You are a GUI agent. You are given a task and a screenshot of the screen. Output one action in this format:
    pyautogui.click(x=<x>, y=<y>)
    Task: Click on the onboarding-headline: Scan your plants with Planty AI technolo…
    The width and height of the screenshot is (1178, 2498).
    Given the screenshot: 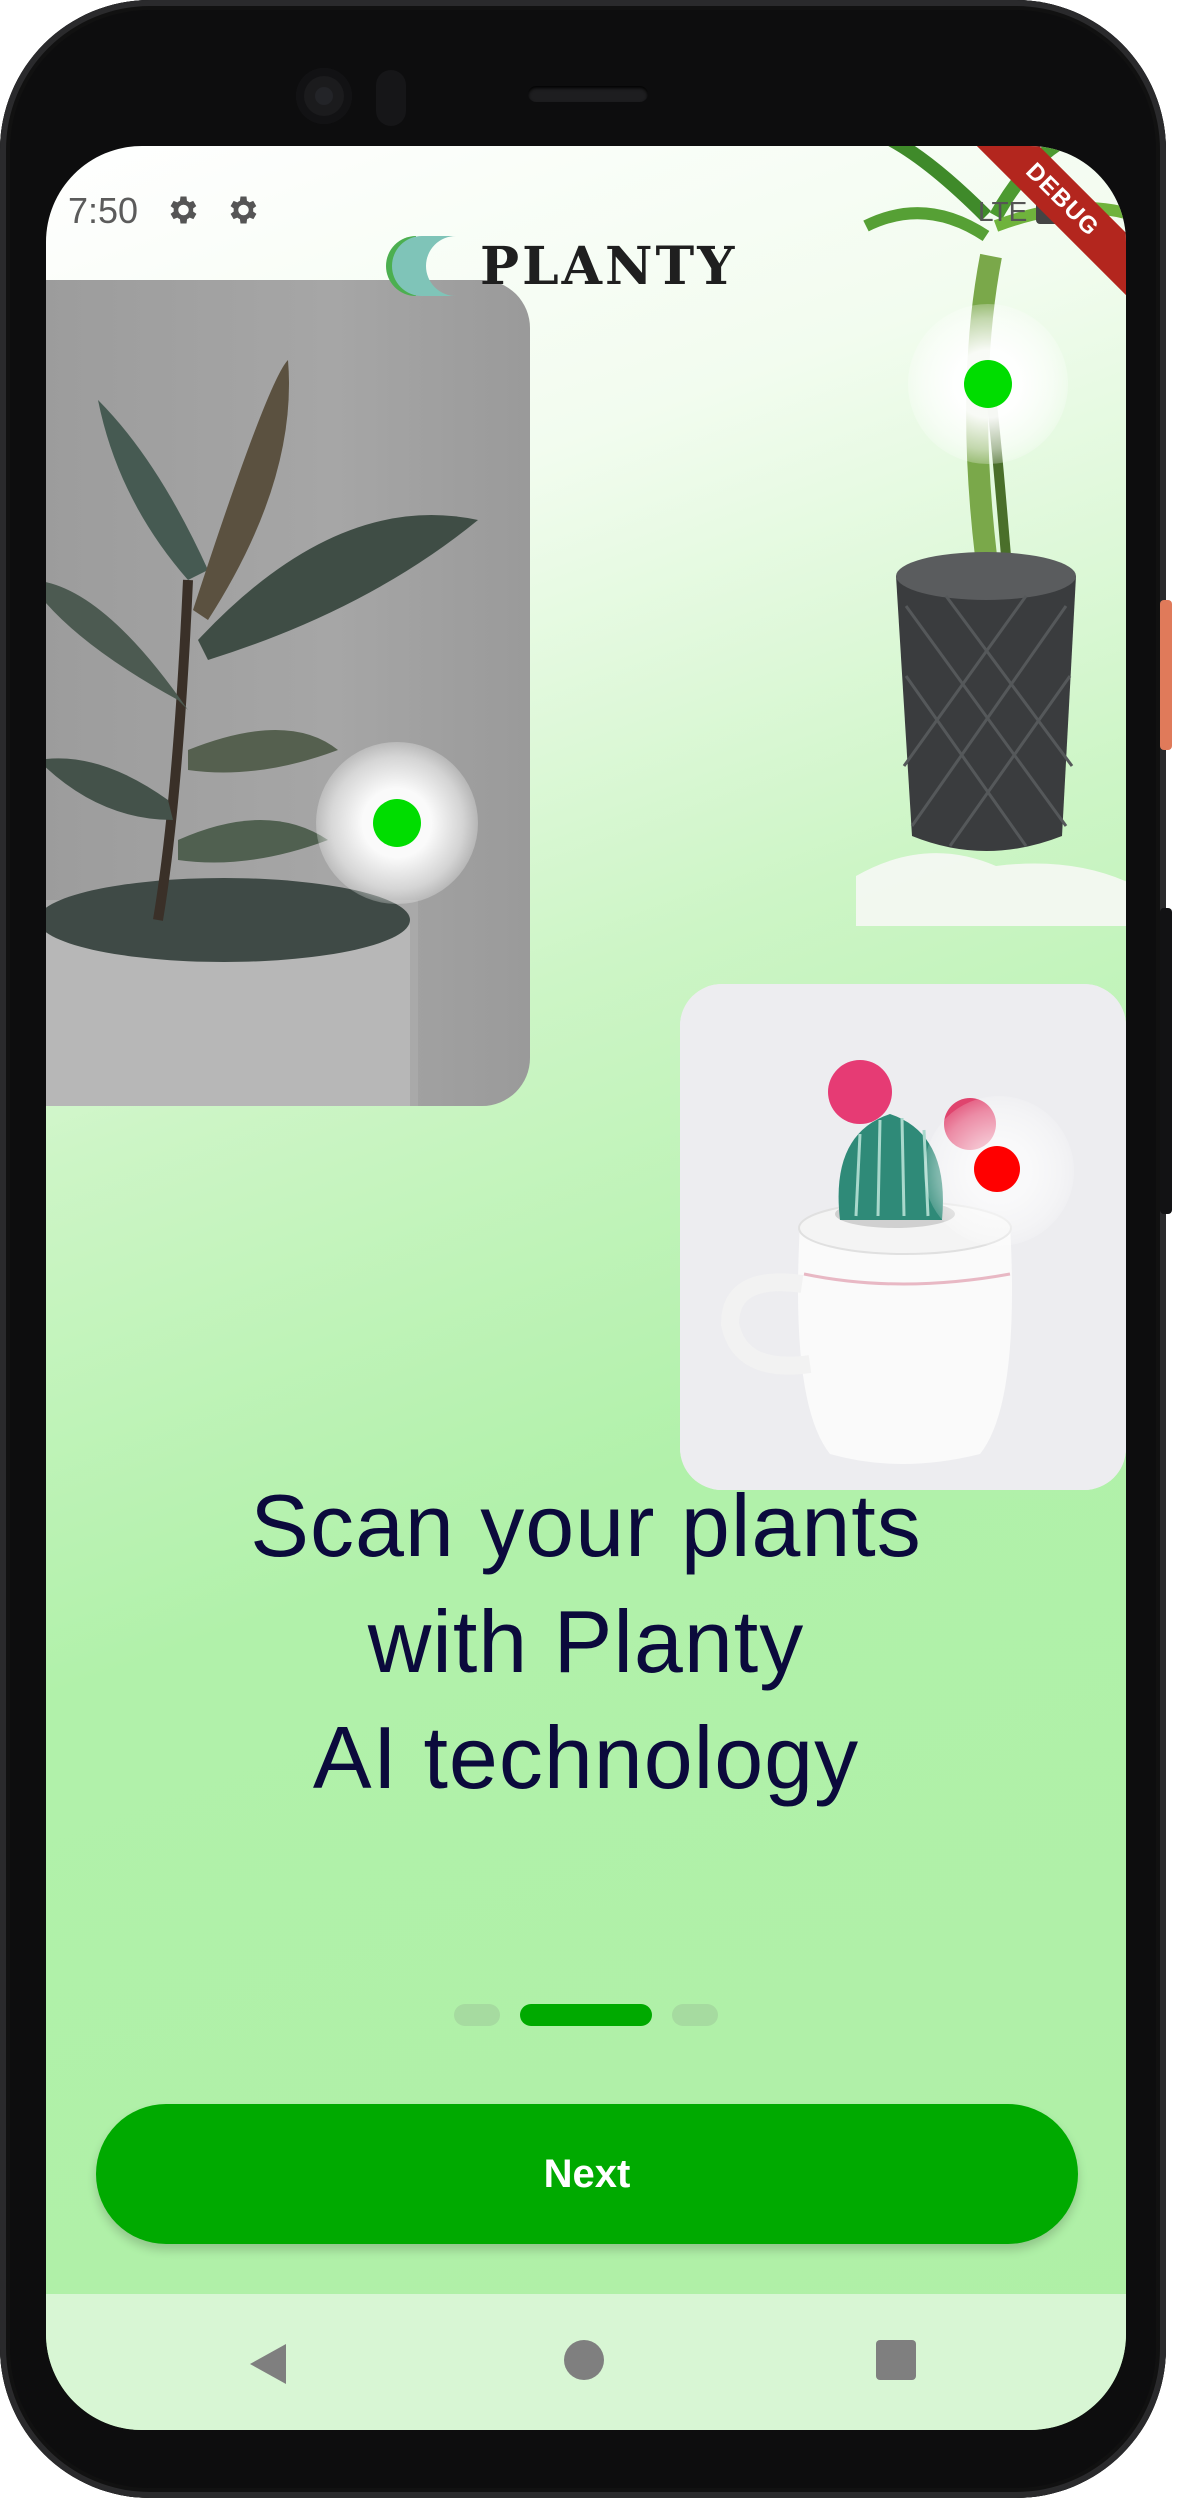 What is the action you would take?
    pyautogui.click(x=586, y=1642)
    